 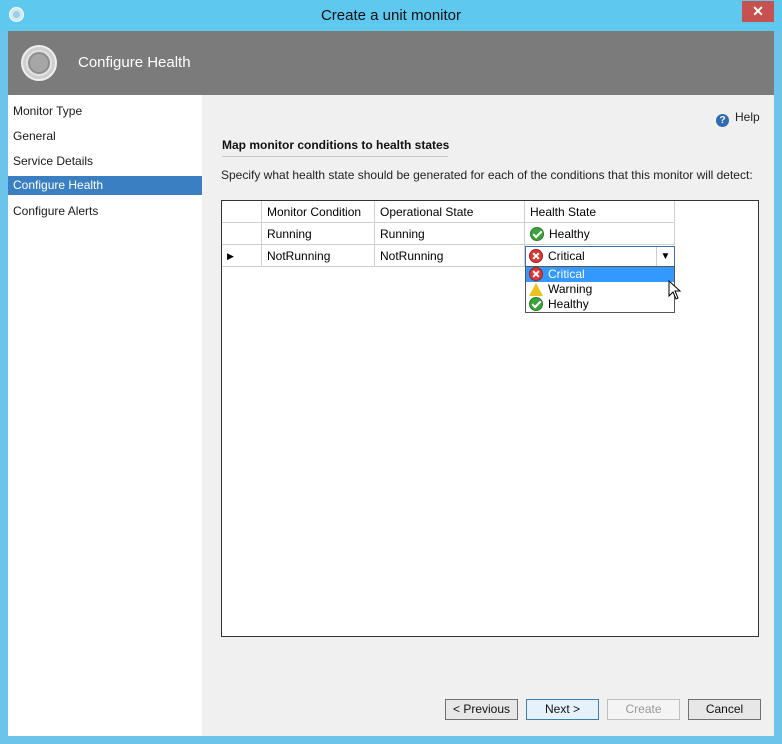 I want to click on operational-state-cell: Running, so click(x=450, y=234).